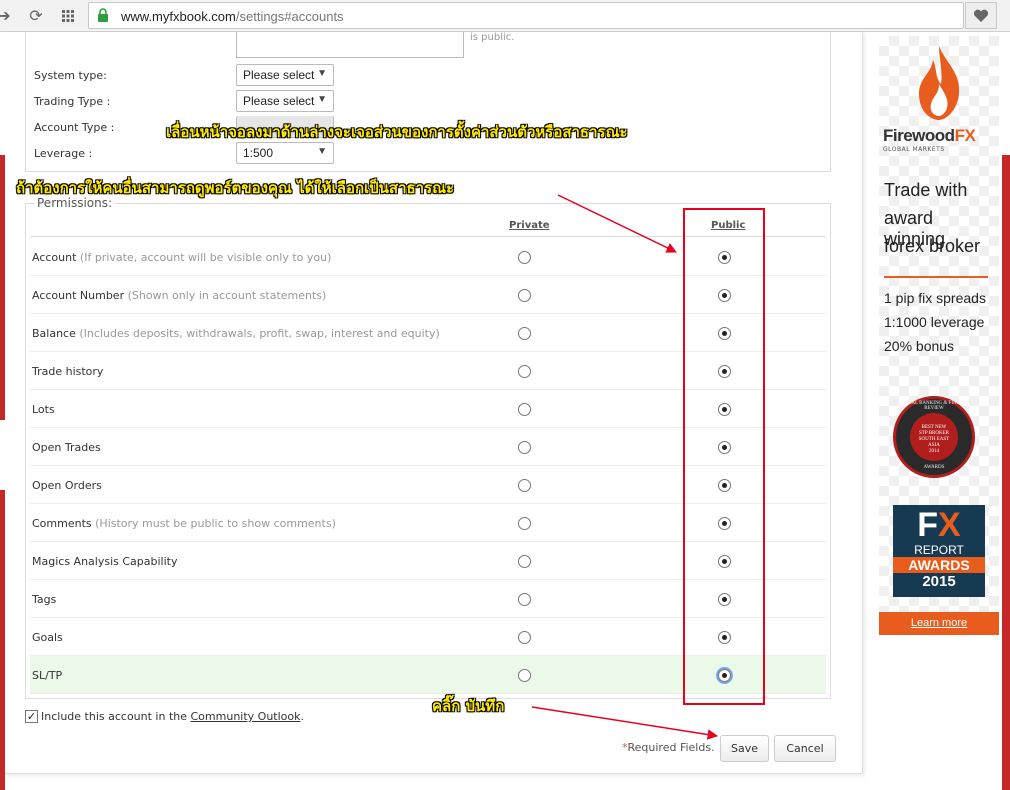 This screenshot has width=1010, height=790. What do you see at coordinates (63, 153) in the screenshot?
I see `leverage-label: Leverage :` at bounding box center [63, 153].